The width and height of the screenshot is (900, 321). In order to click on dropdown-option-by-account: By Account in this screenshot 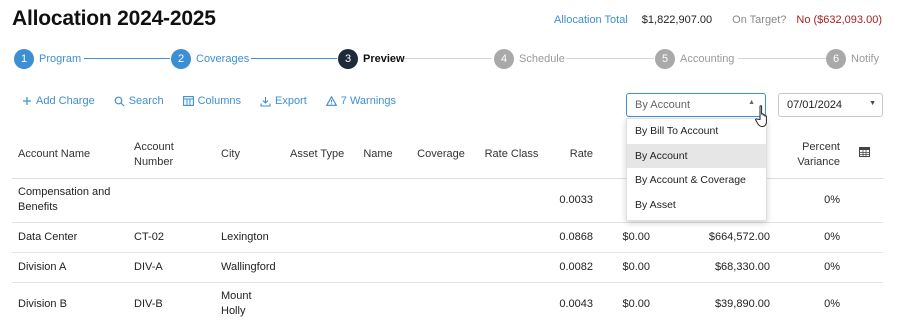, I will do `click(696, 155)`.